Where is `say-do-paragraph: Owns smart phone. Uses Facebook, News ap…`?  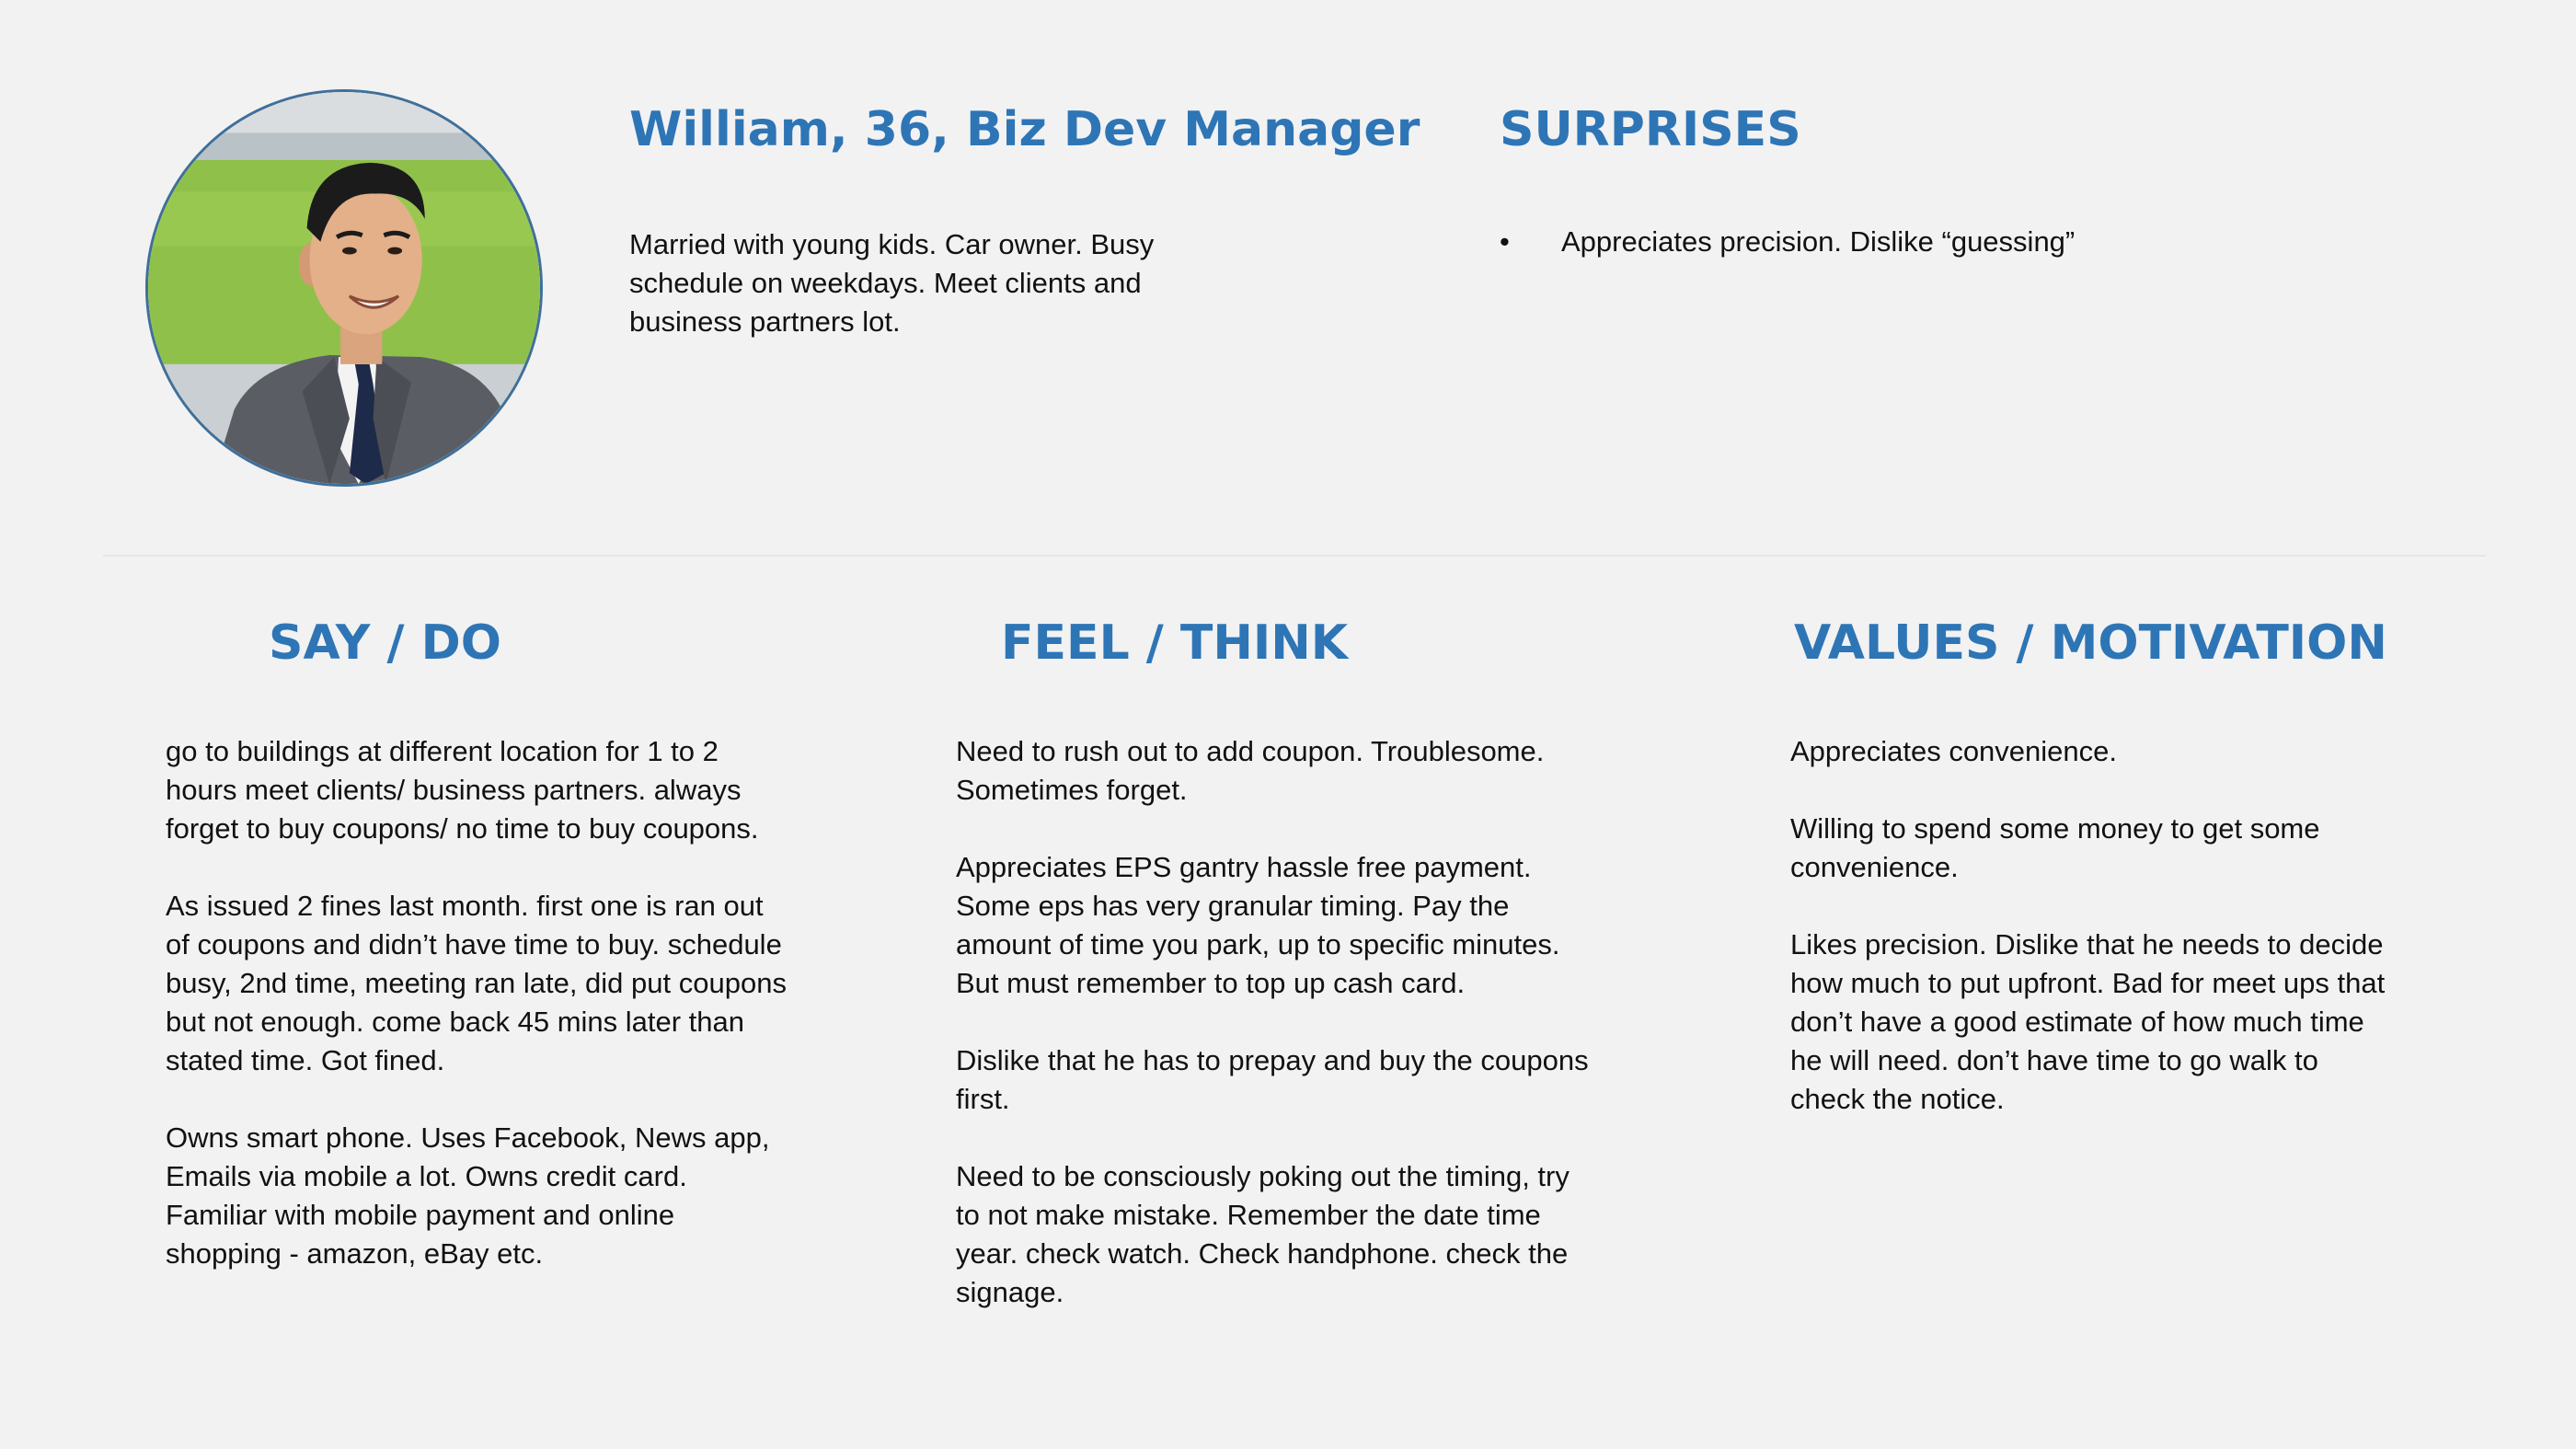
say-do-paragraph: Owns smart phone. Uses Facebook, News ap… is located at coordinates (468, 1195).